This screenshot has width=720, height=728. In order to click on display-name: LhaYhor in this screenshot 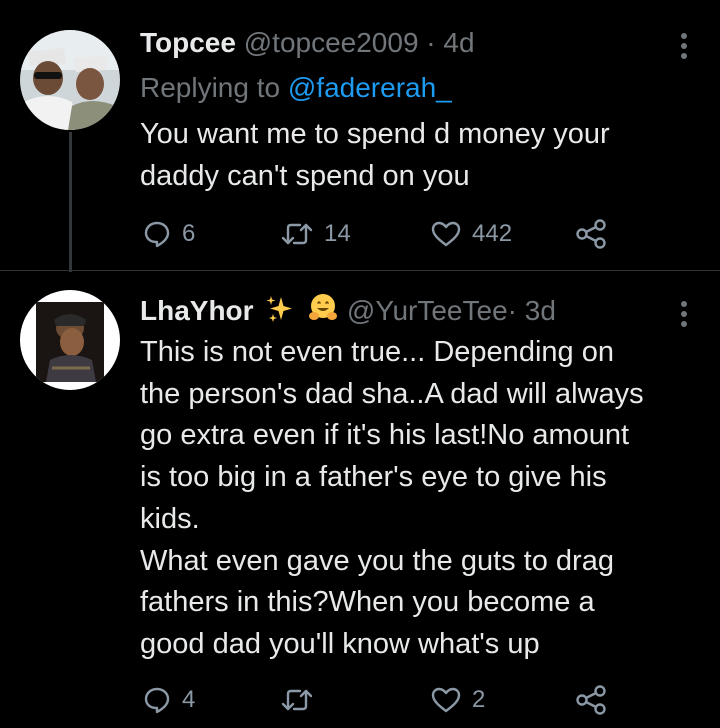, I will do `click(197, 310)`.